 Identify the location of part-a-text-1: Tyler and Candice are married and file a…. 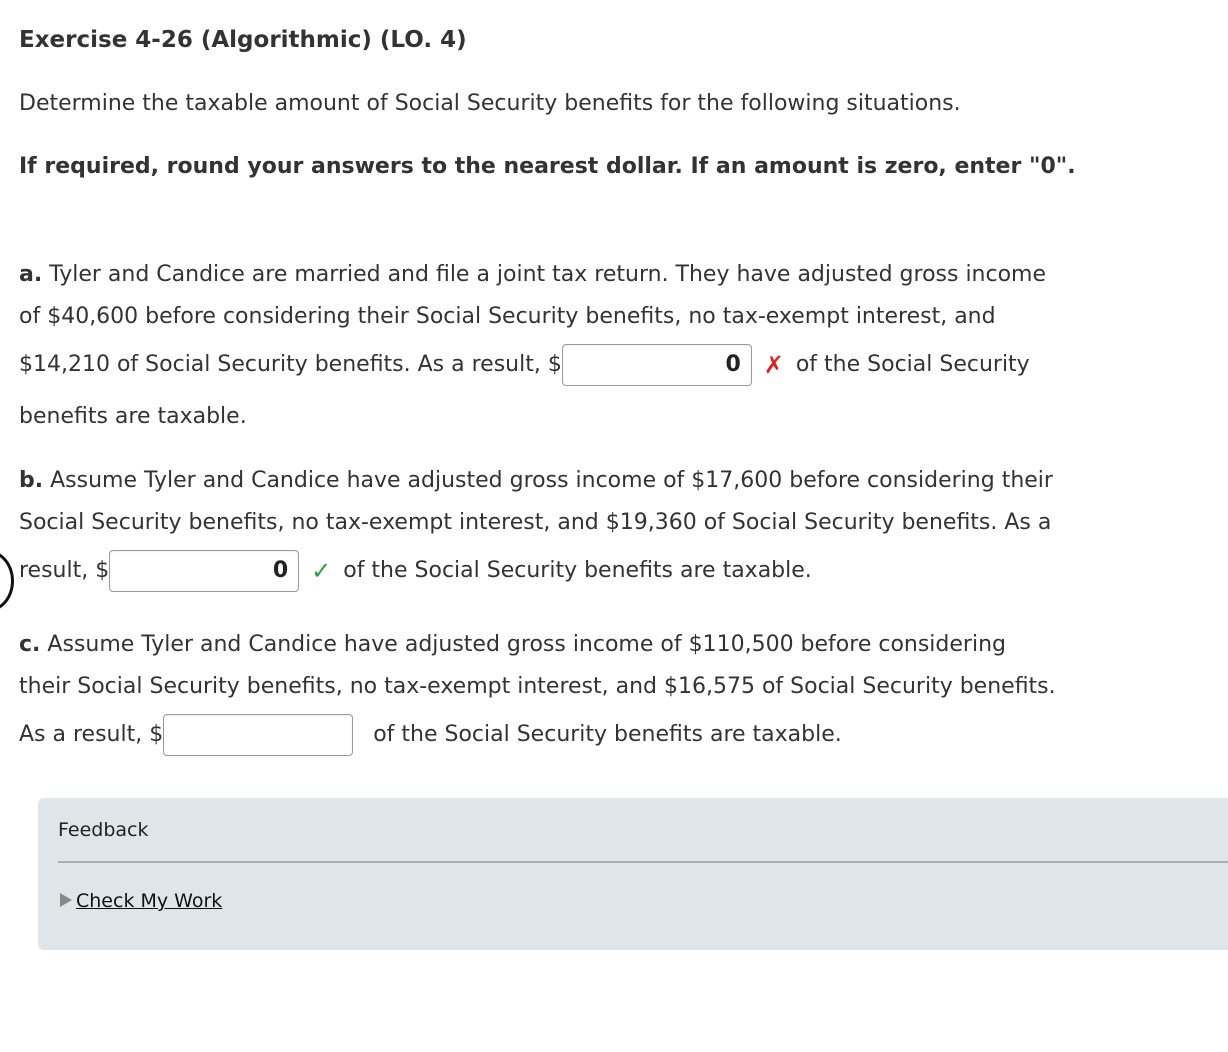
(544, 274).